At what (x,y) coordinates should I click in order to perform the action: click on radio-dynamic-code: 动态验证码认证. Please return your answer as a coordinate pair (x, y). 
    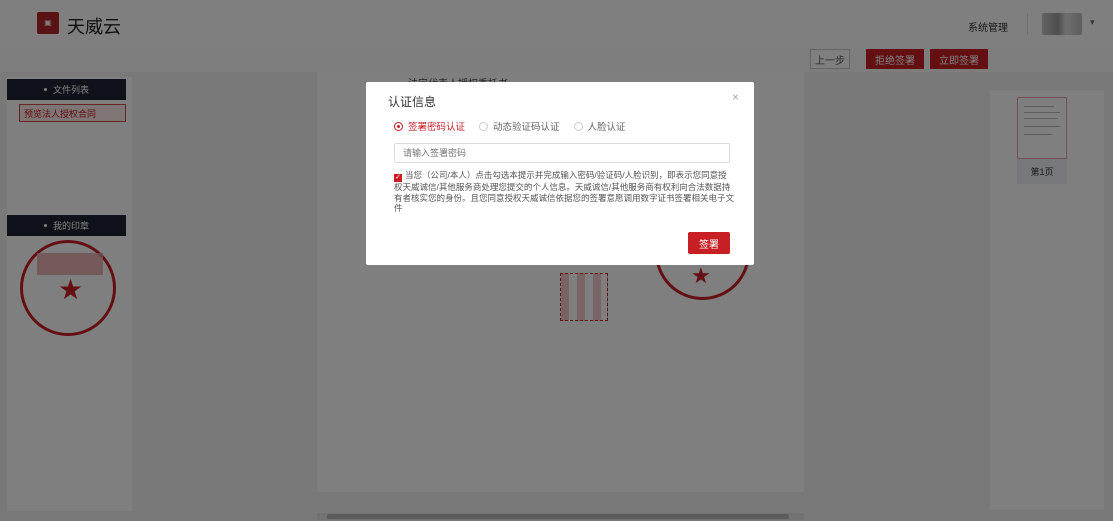
    Looking at the image, I should click on (519, 126).